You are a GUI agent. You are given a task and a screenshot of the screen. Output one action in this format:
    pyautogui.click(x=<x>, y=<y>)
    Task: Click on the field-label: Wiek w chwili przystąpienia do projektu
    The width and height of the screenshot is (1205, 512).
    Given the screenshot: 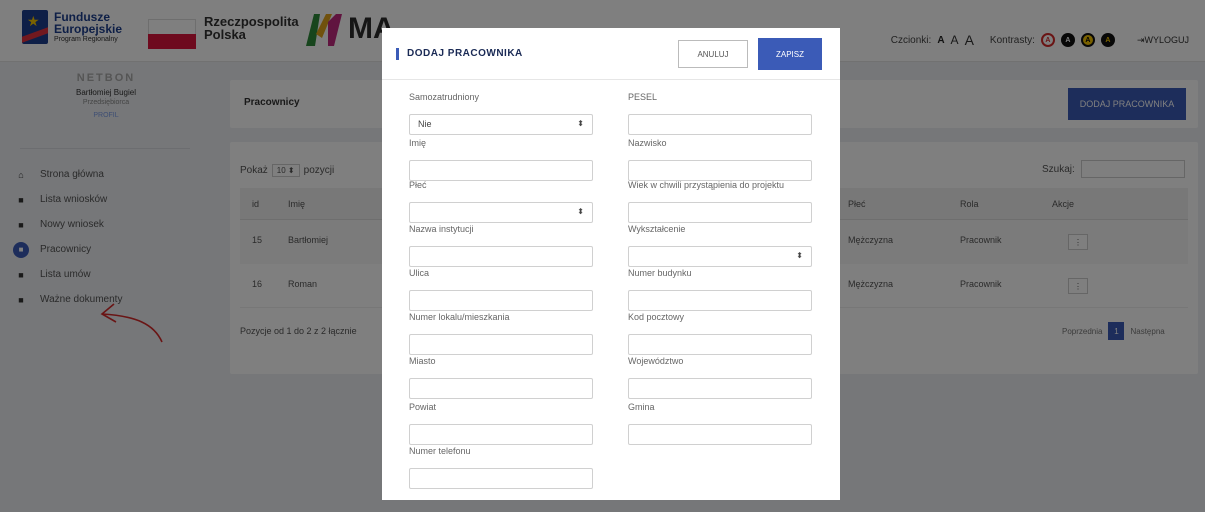 What is the action you would take?
    pyautogui.click(x=706, y=185)
    